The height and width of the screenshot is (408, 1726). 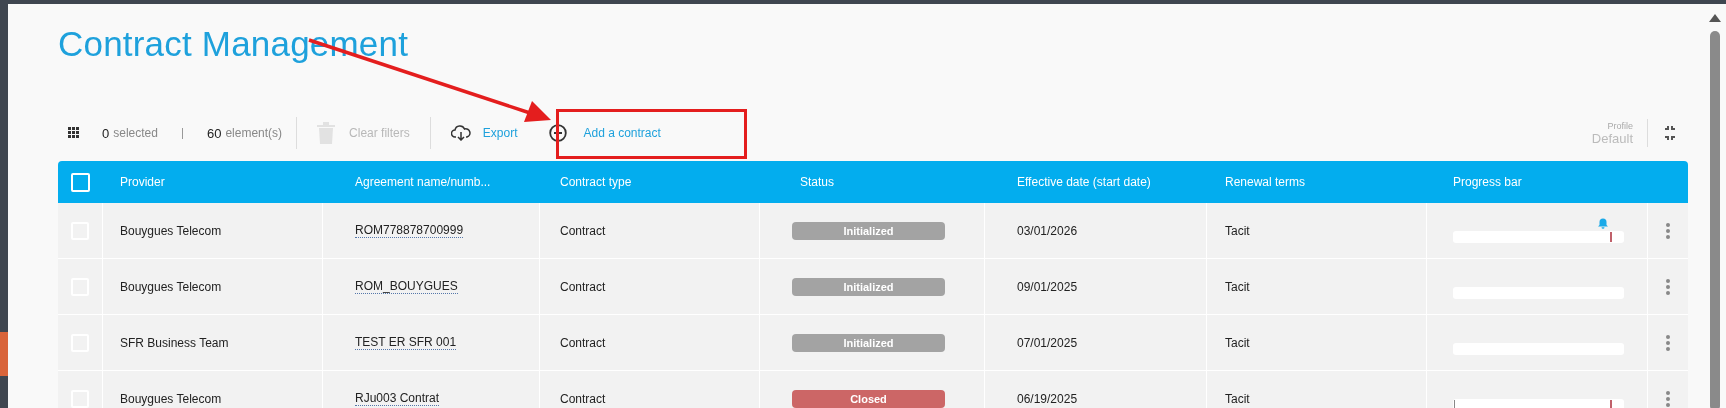 What do you see at coordinates (1047, 230) in the screenshot?
I see `table-cell: 03/01/2026` at bounding box center [1047, 230].